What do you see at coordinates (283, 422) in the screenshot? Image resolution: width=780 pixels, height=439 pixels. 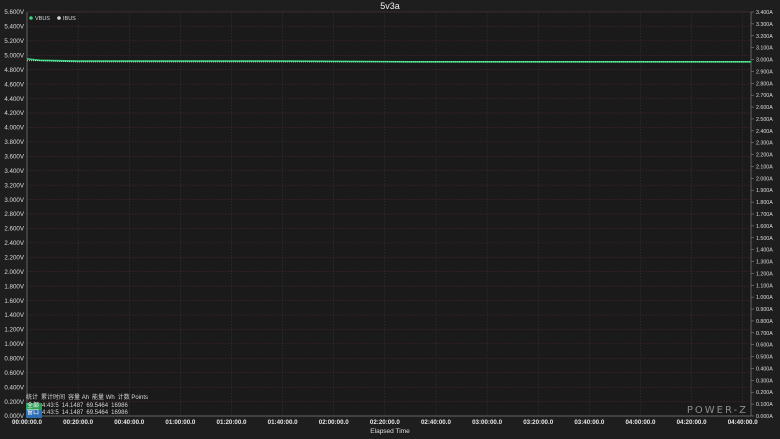 I see `x-tick-label: 01:40:00.0` at bounding box center [283, 422].